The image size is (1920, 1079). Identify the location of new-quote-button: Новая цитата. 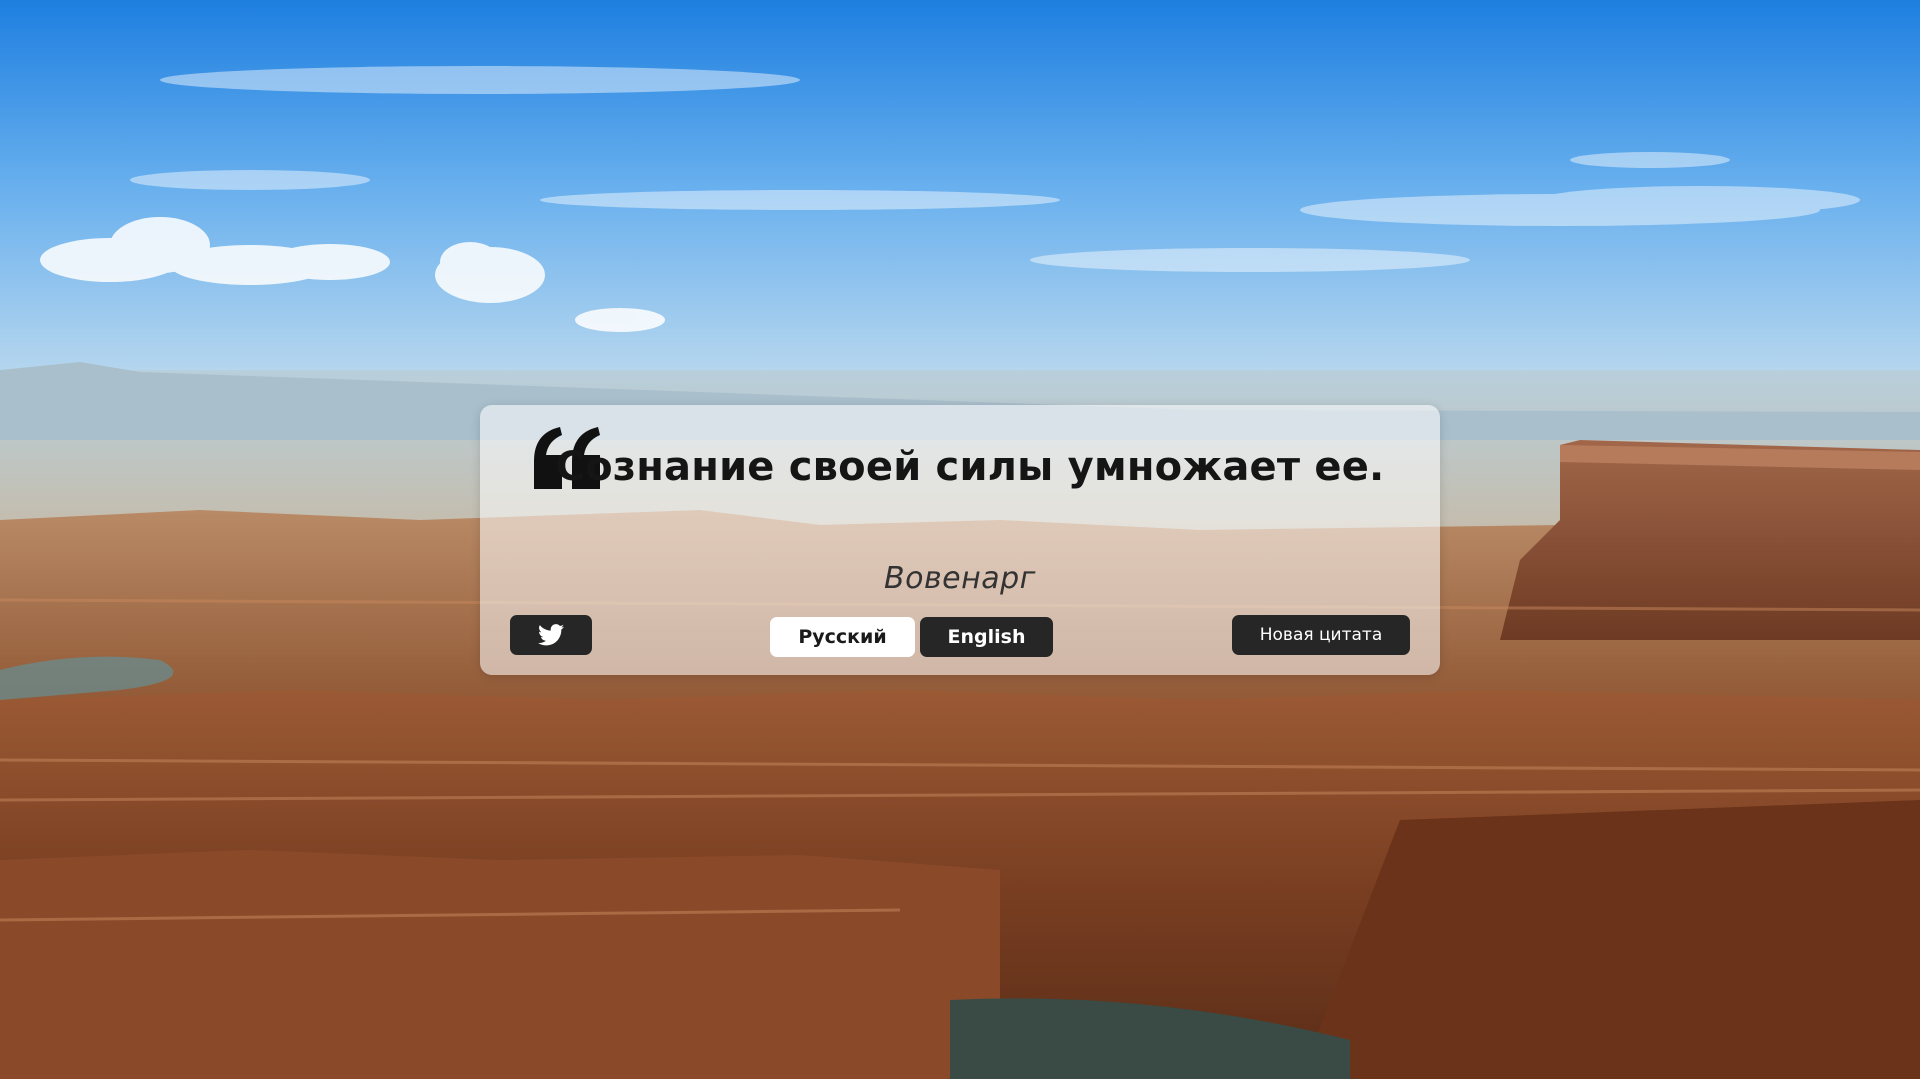
(1321, 635).